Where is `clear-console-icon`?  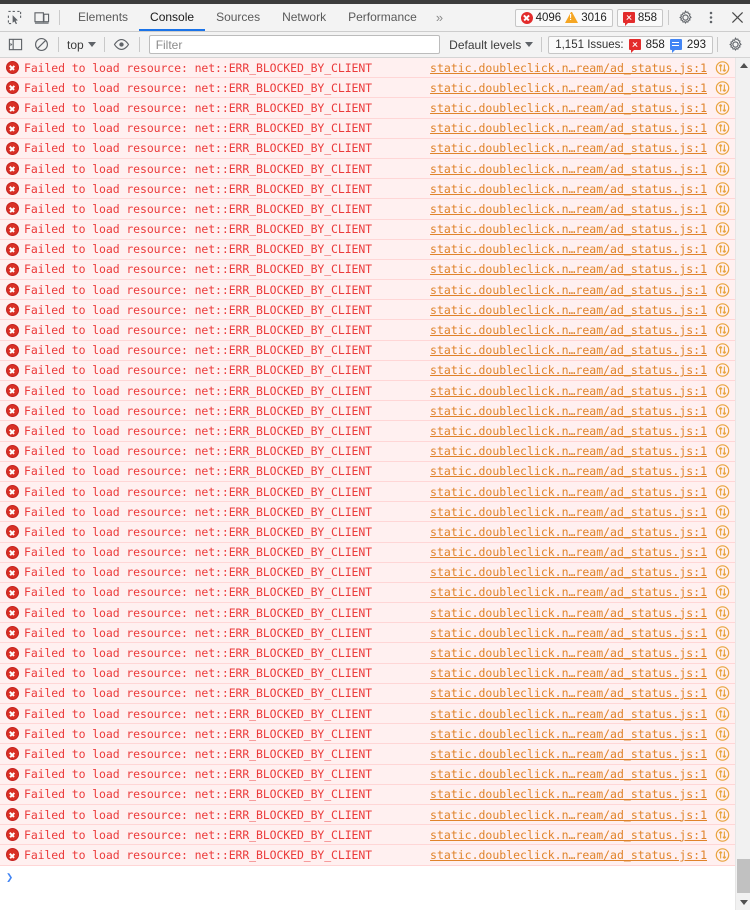
clear-console-icon is located at coordinates (41, 45).